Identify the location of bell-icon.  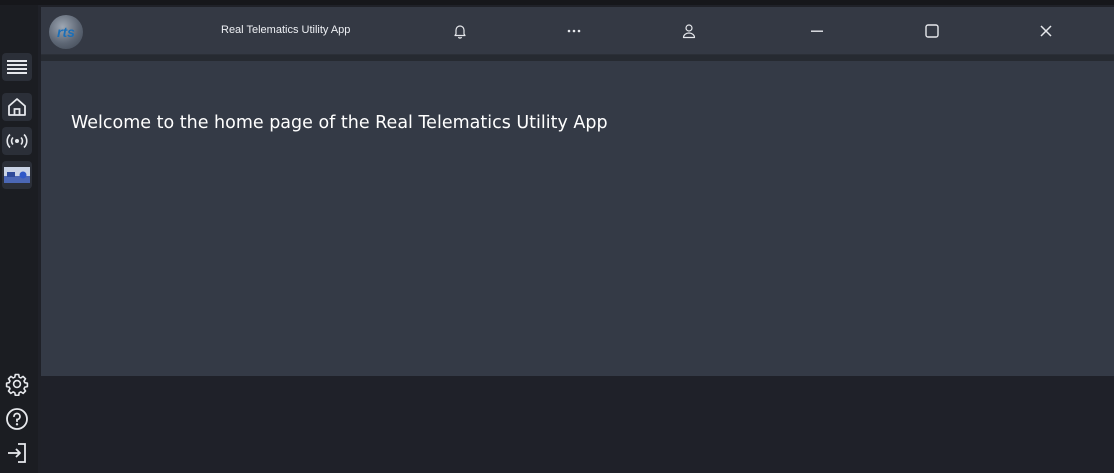
(460, 32).